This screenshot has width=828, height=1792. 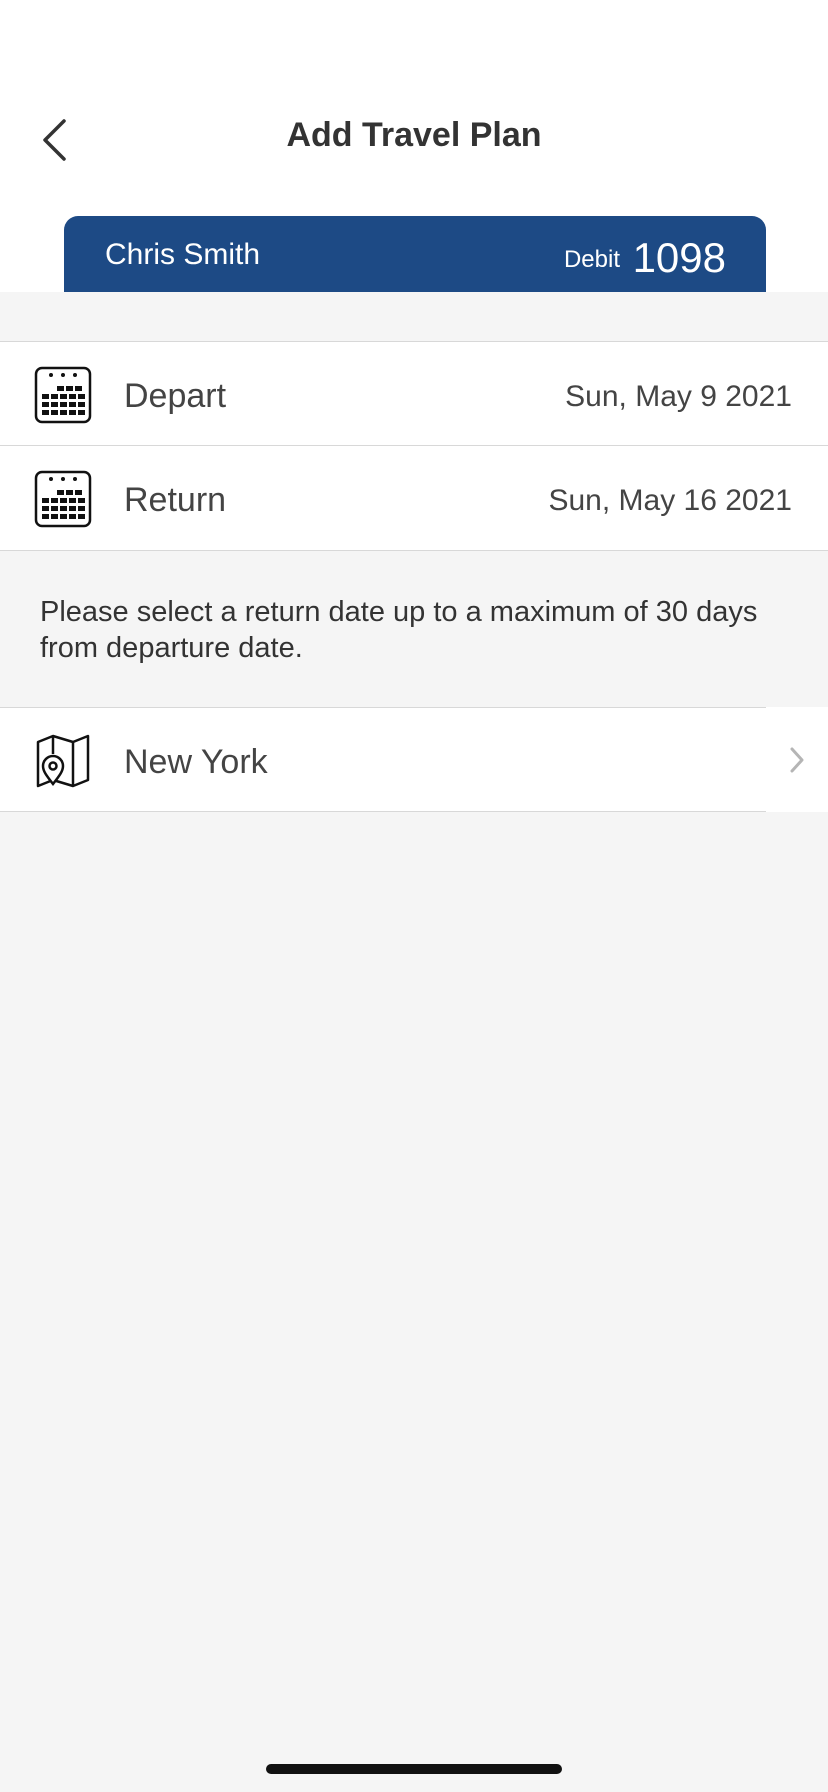 I want to click on depart-label: Depart, so click(x=175, y=396).